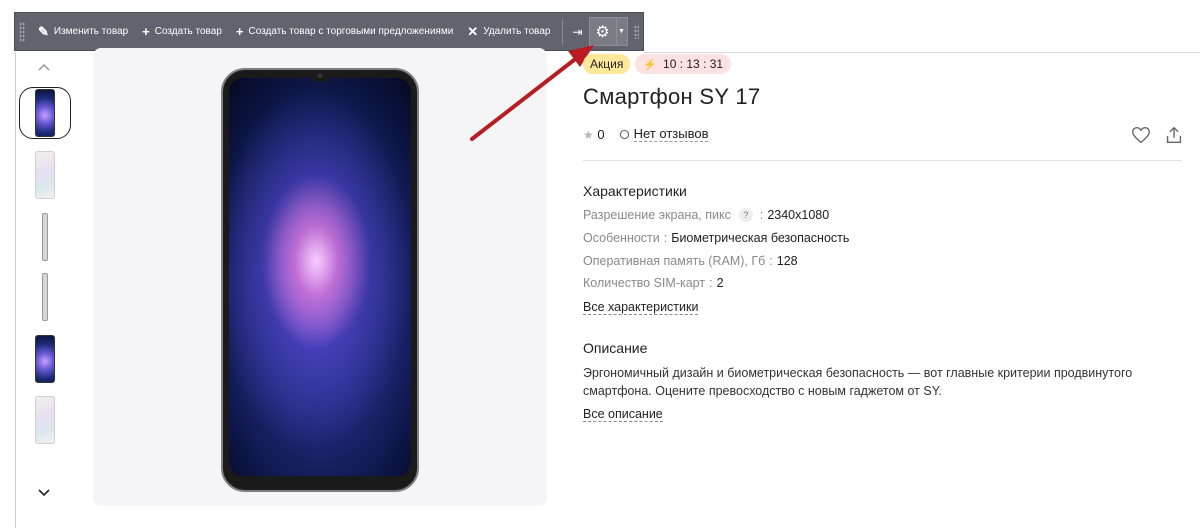 The width and height of the screenshot is (1200, 528). What do you see at coordinates (602, 31) in the screenshot?
I see `gear-icon: ⚙` at bounding box center [602, 31].